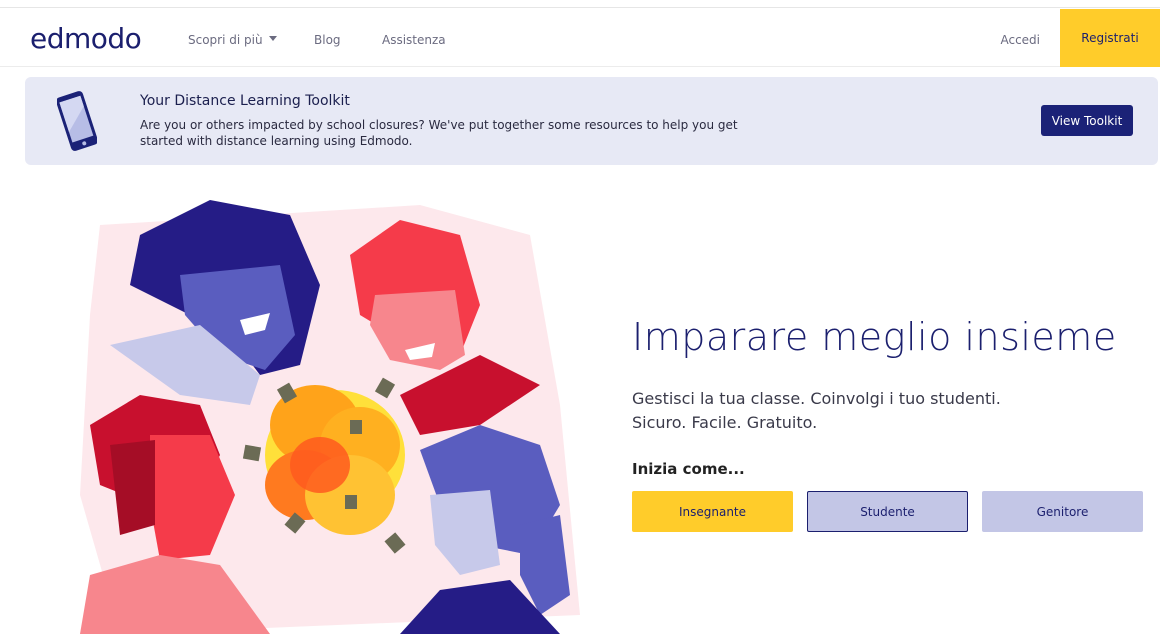 The image size is (1160, 634). I want to click on hero-title: Imparare meglio insieme, so click(874, 337).